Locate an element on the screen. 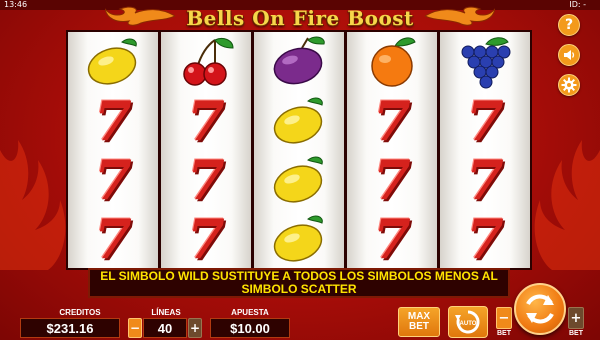 The image size is (600, 340). orange-icon is located at coordinates (393, 61).